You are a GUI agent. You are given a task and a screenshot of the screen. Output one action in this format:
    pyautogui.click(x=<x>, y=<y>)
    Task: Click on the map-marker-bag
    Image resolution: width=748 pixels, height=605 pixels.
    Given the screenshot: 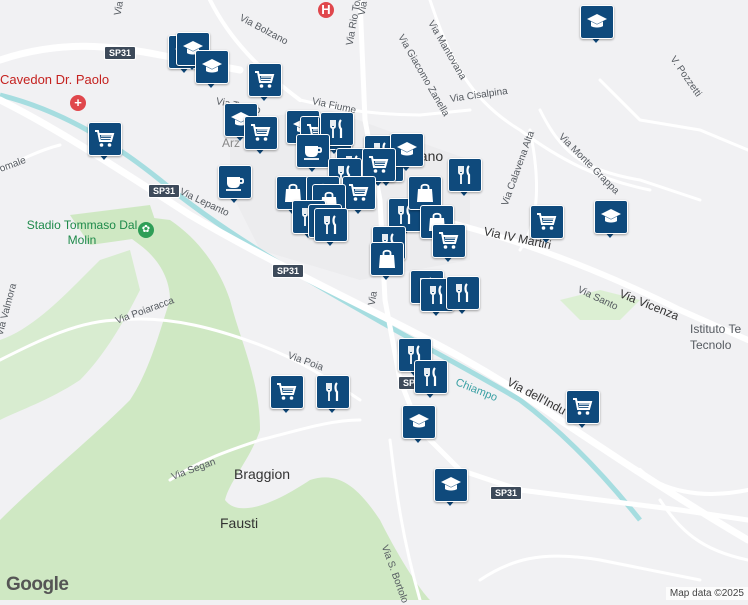 What is the action you would take?
    pyautogui.click(x=387, y=261)
    